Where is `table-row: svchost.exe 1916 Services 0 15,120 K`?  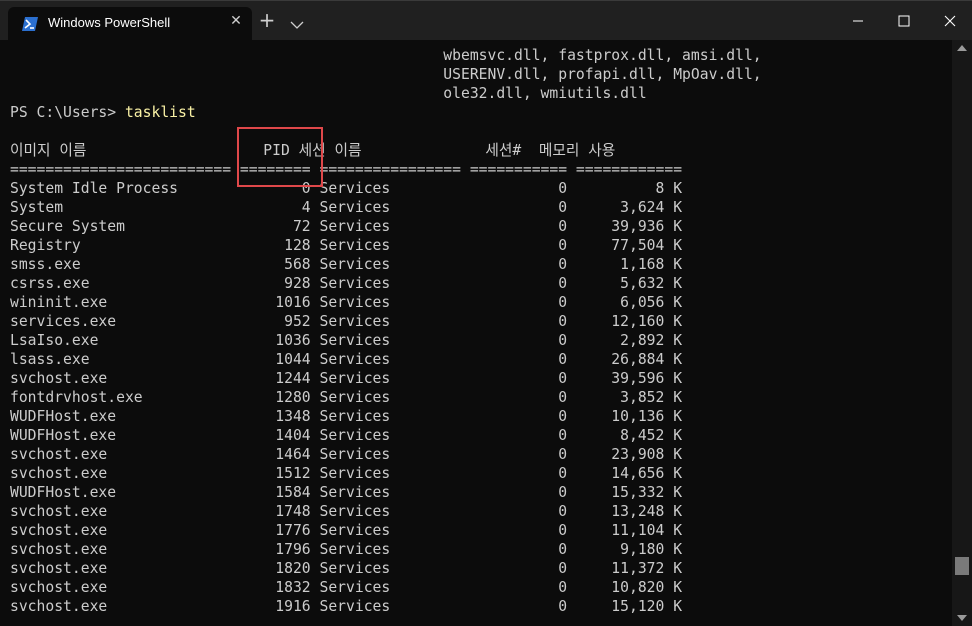 table-row: svchost.exe 1916 Services 0 15,120 K is located at coordinates (346, 606).